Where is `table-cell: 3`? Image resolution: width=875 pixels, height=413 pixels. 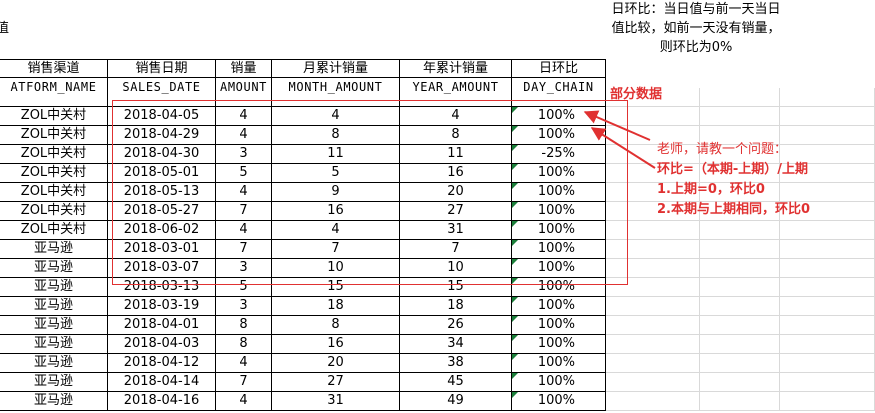
table-cell: 3 is located at coordinates (244, 306).